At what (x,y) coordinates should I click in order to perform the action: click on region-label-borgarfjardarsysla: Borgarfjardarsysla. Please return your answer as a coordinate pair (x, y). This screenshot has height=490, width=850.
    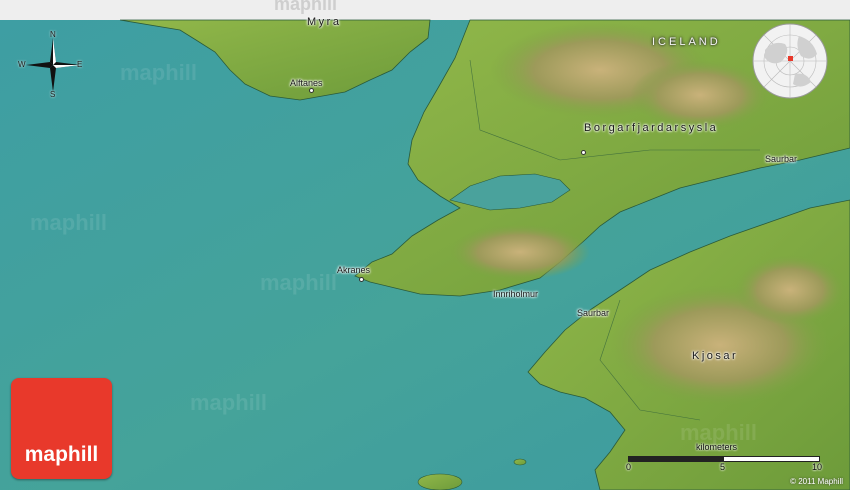
    Looking at the image, I should click on (651, 128).